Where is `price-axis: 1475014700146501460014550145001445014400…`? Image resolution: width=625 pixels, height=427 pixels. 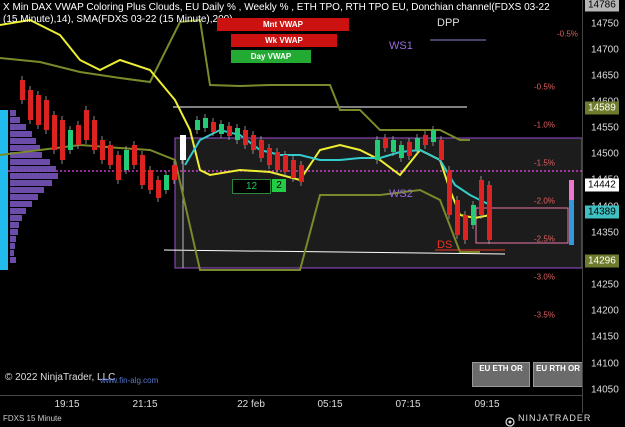
price-axis: 1475014700146501460014550145001445014400… is located at coordinates (603, 206).